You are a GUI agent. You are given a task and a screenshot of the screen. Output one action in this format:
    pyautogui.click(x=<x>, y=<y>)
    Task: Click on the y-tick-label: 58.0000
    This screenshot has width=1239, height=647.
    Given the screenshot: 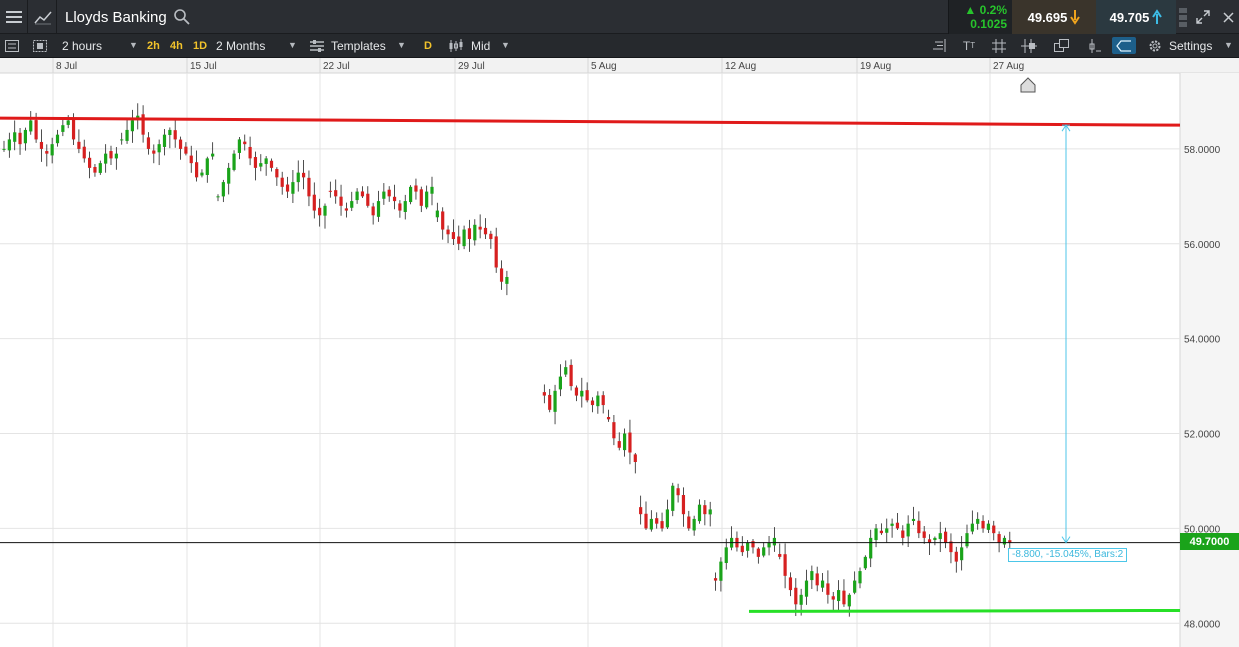 What is the action you would take?
    pyautogui.click(x=1202, y=150)
    